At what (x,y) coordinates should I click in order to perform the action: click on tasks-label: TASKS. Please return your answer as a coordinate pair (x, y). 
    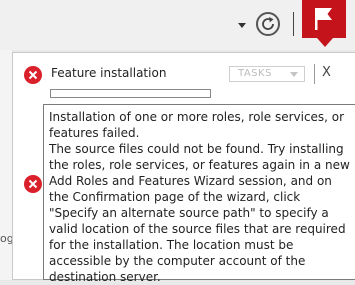
    Looking at the image, I should click on (255, 73).